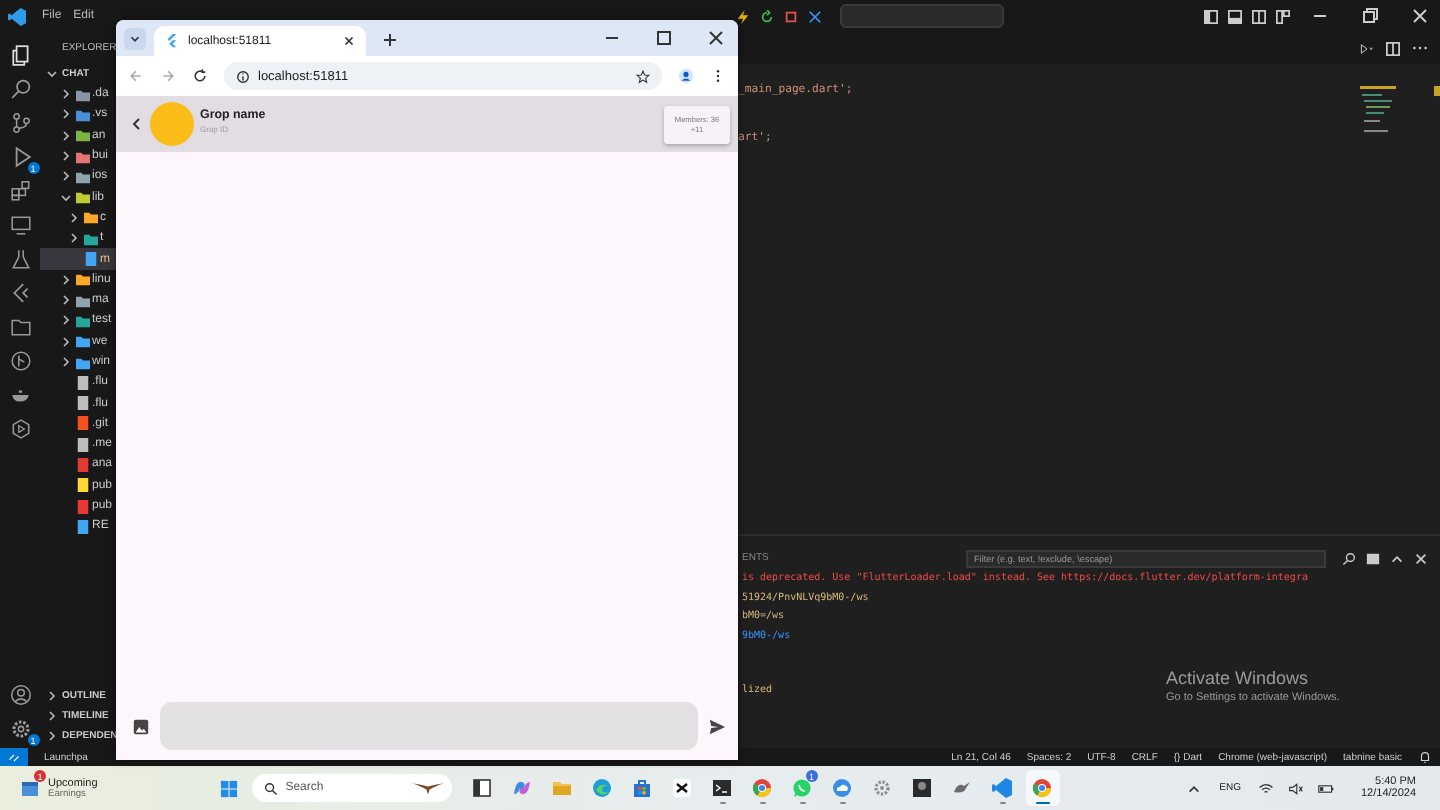 The height and width of the screenshot is (810, 1440). I want to click on flutter-logo-icon, so click(171, 41).